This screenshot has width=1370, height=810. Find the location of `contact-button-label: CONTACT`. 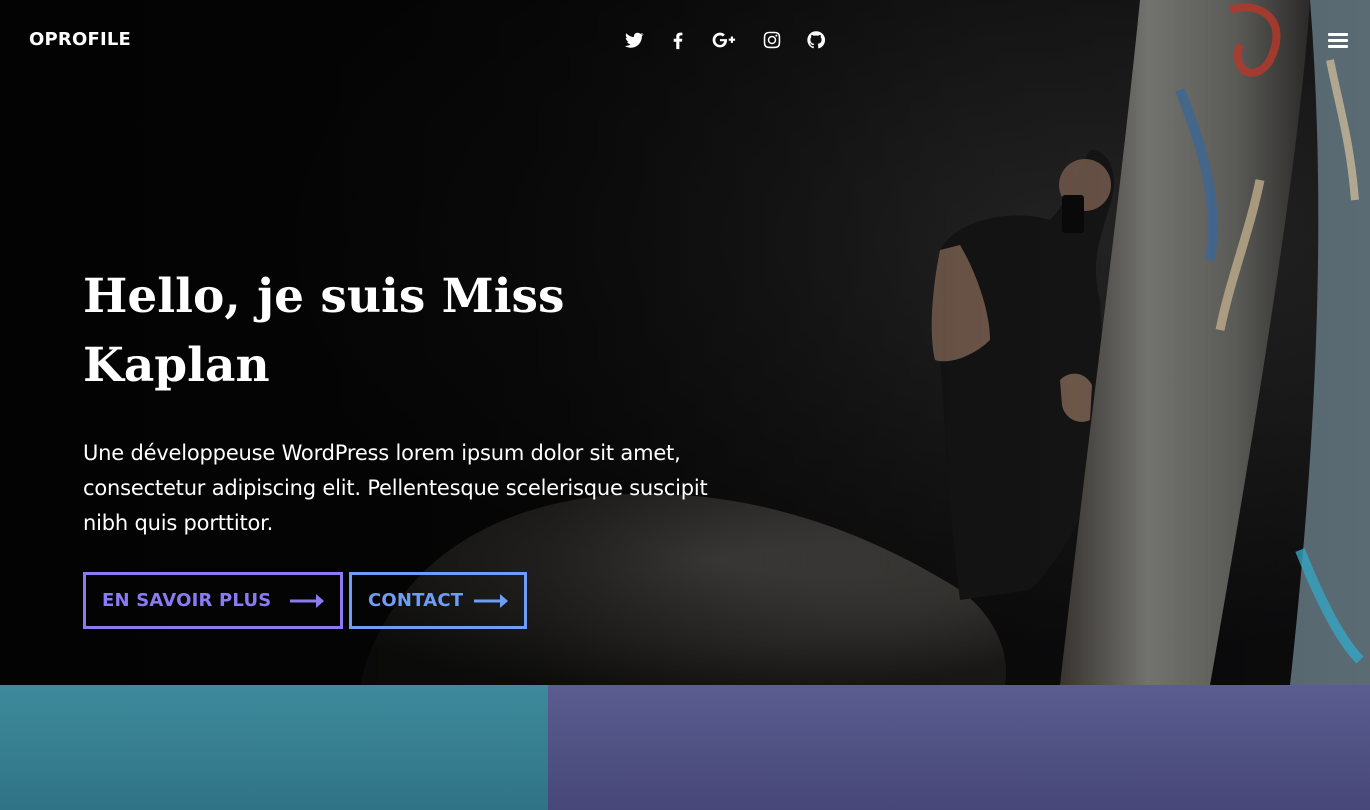

contact-button-label: CONTACT is located at coordinates (416, 600).